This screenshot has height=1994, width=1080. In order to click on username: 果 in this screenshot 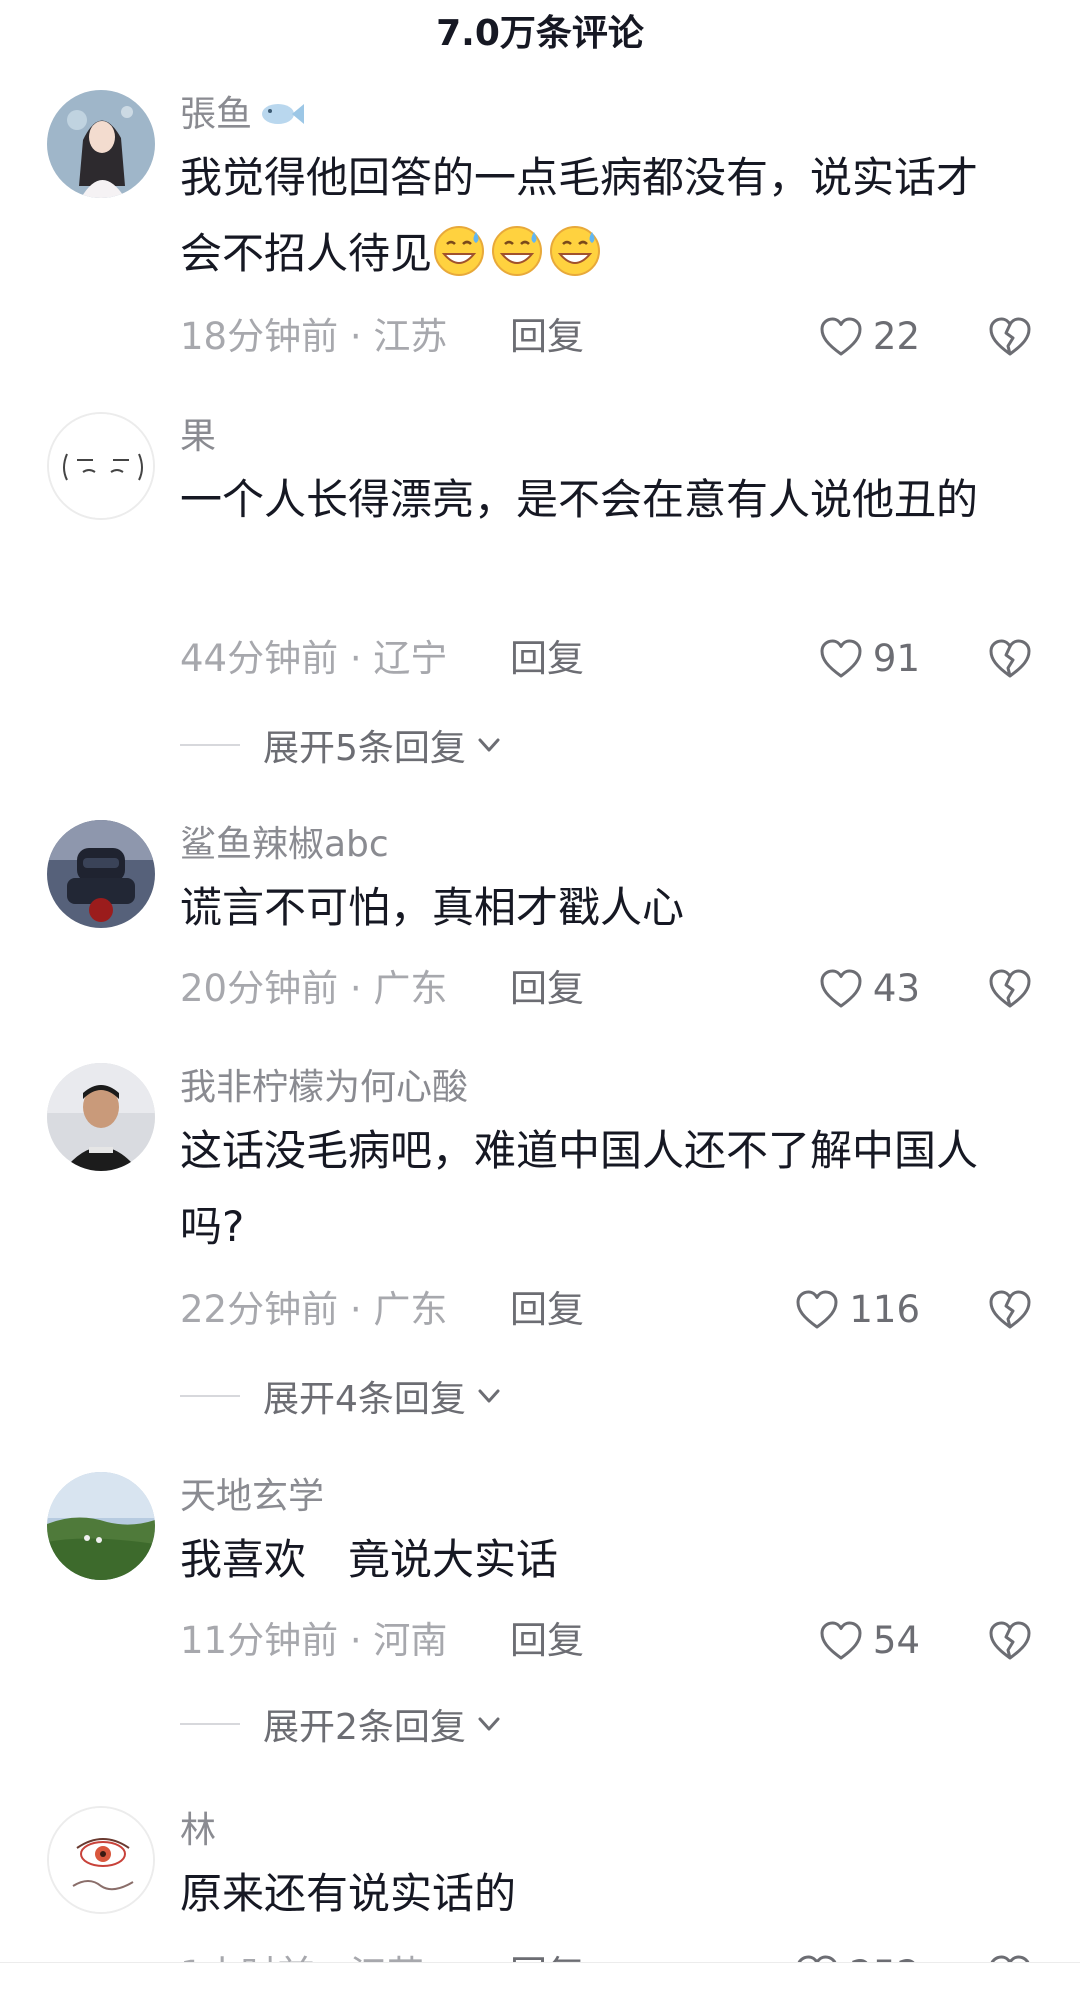, I will do `click(198, 437)`.